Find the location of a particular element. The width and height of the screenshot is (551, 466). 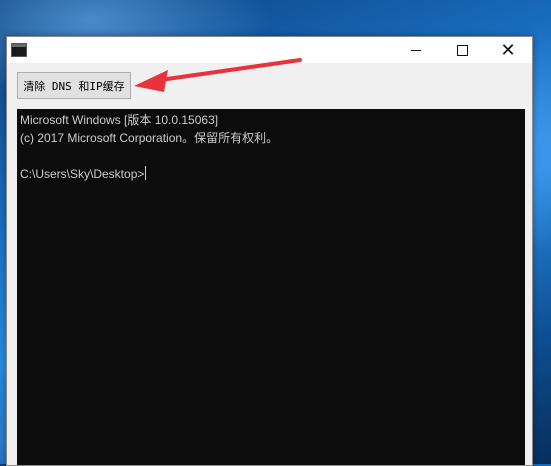

toolbar: 清除 DNS 和IP缓存 is located at coordinates (269, 85).